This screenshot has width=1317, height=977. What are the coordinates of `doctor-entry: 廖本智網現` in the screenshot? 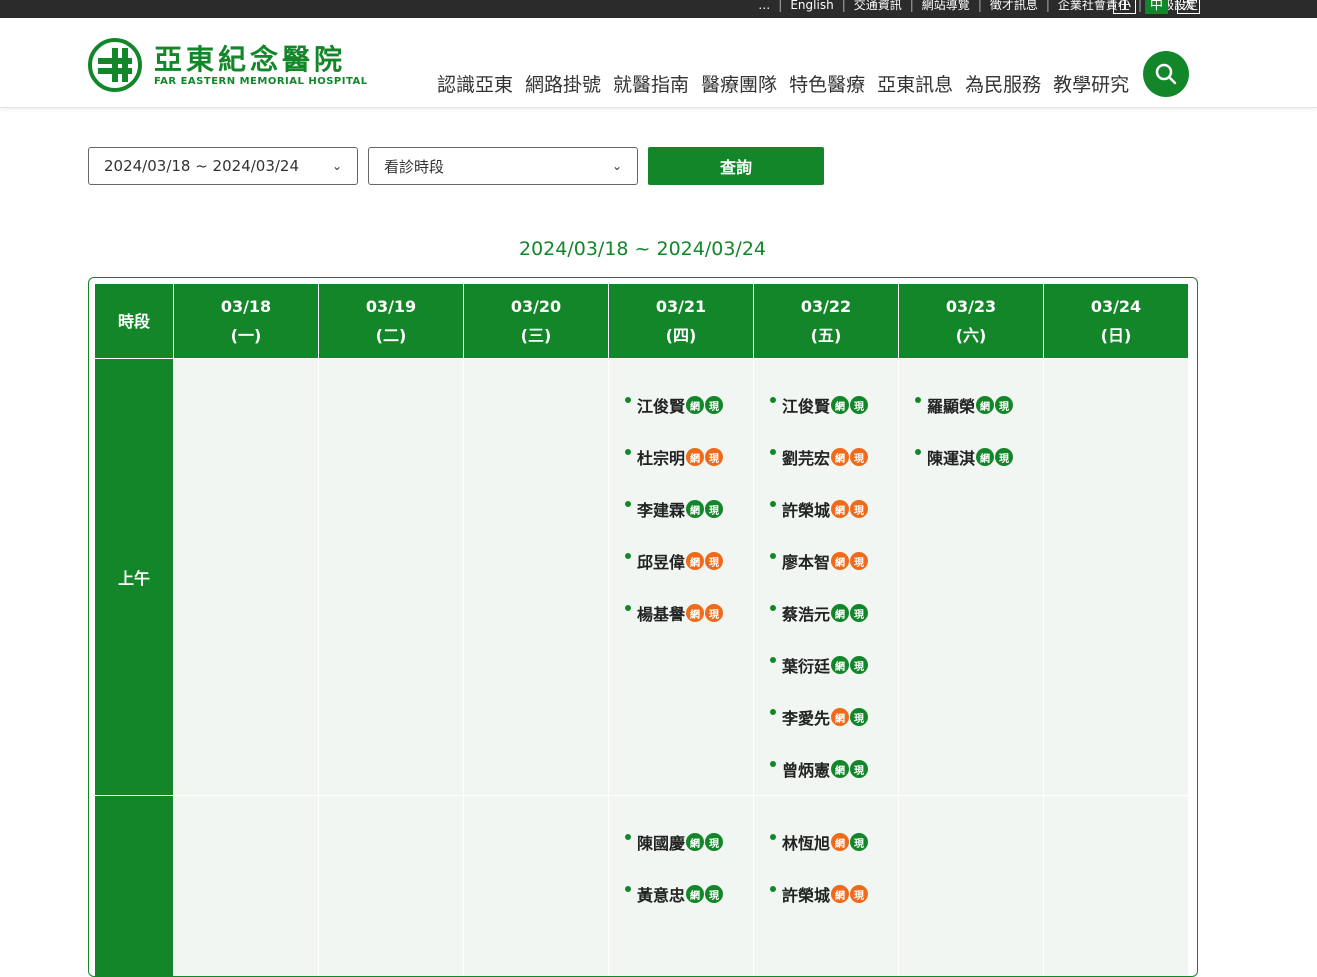 It's located at (834, 561).